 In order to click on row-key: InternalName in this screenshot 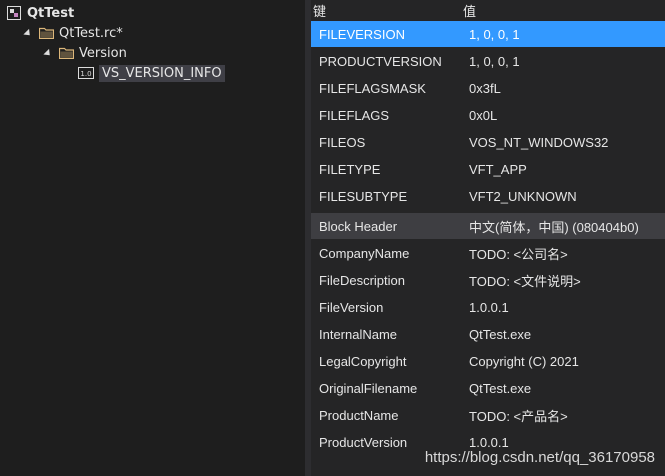, I will do `click(358, 334)`.